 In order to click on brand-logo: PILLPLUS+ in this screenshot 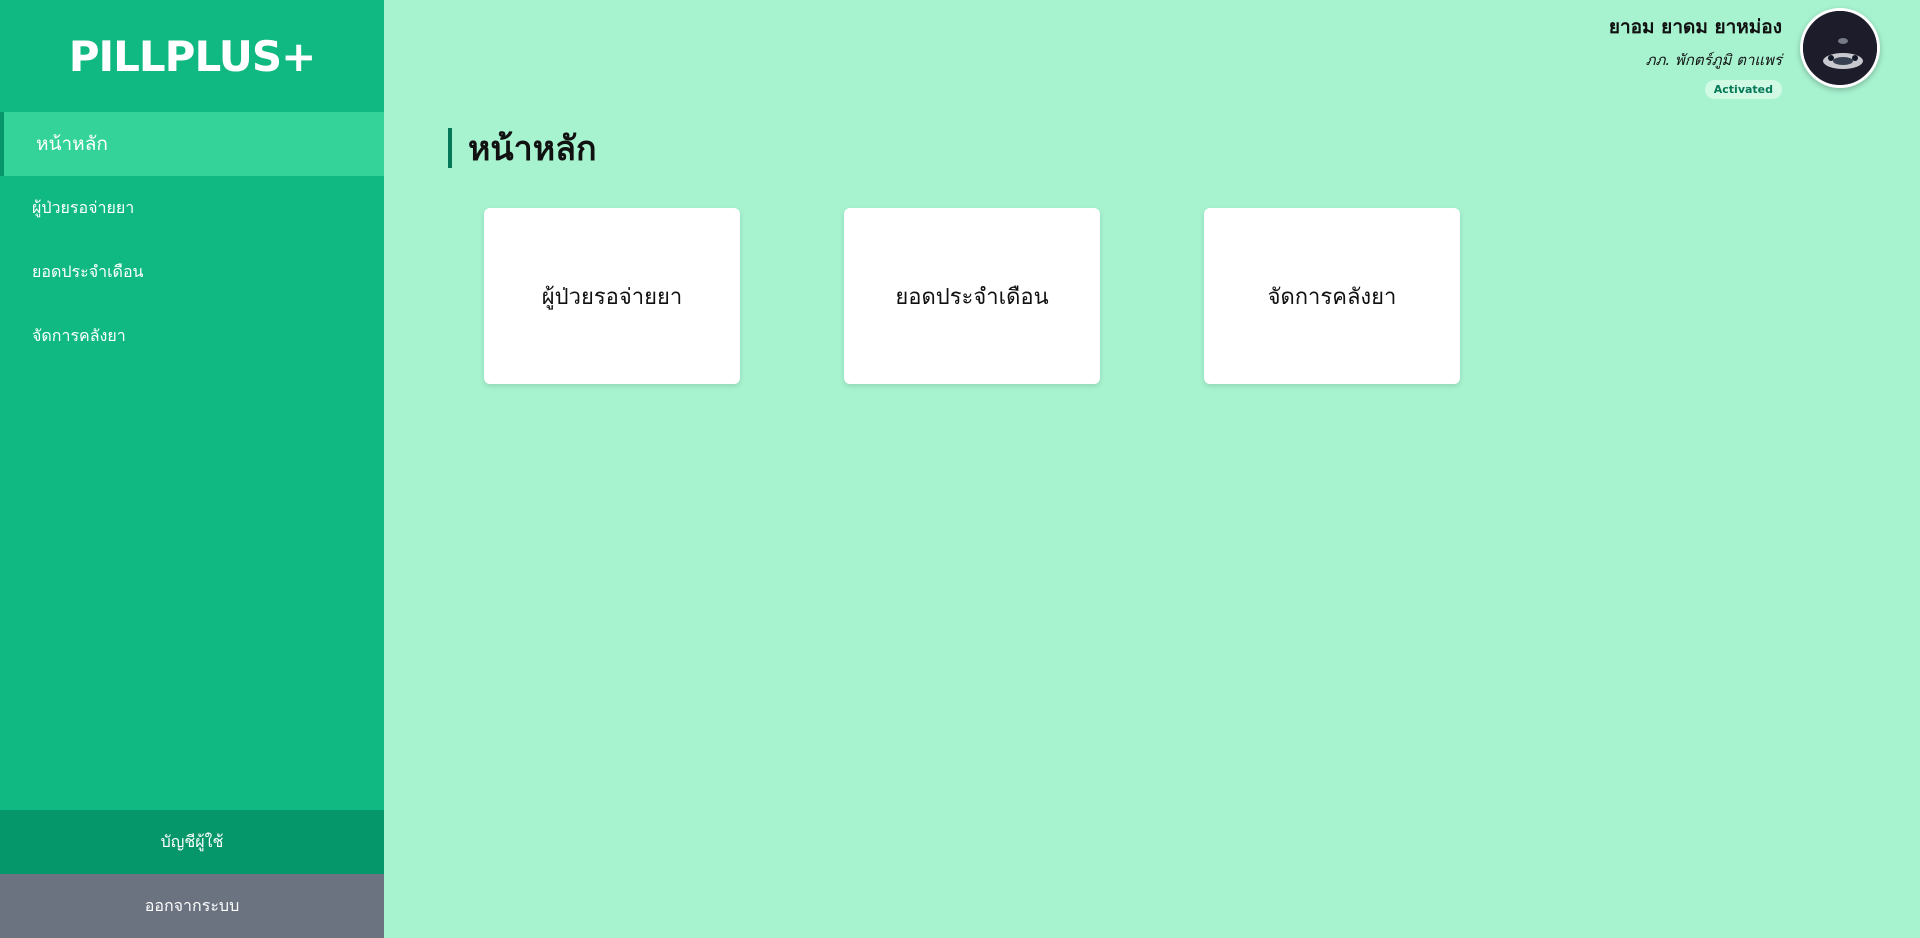, I will do `click(192, 56)`.